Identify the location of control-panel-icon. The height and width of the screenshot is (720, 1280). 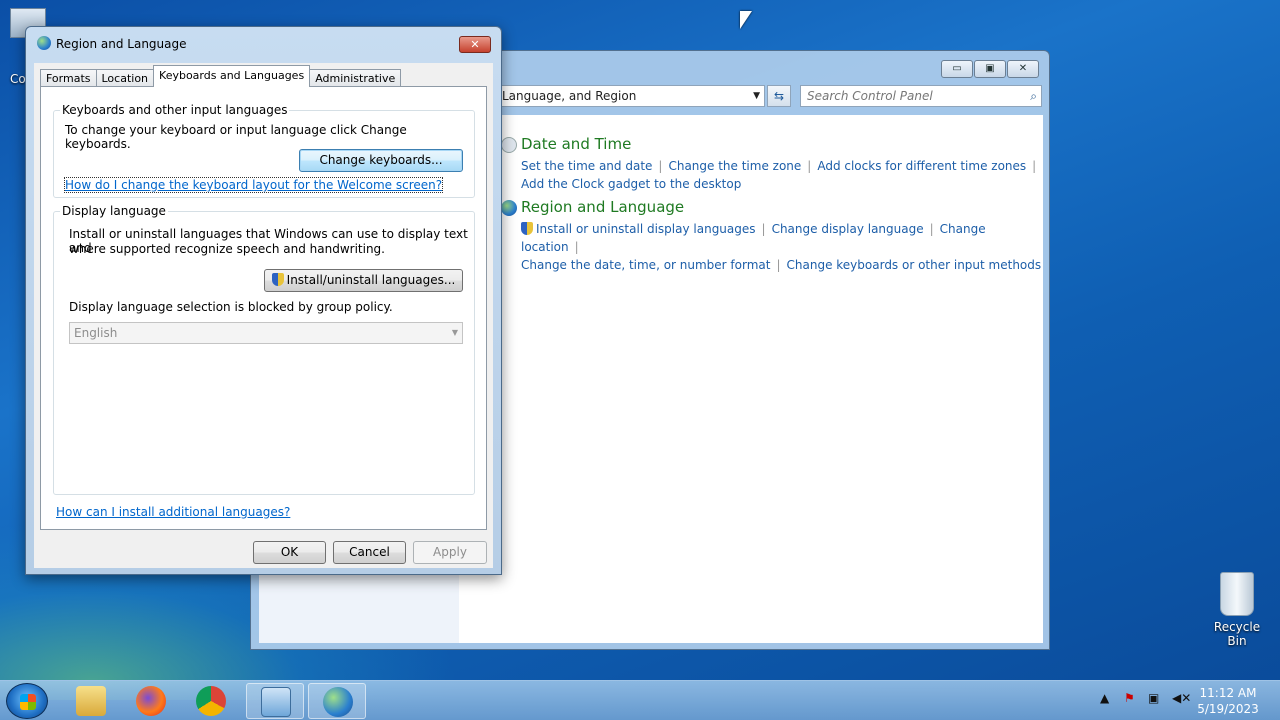
(276, 702).